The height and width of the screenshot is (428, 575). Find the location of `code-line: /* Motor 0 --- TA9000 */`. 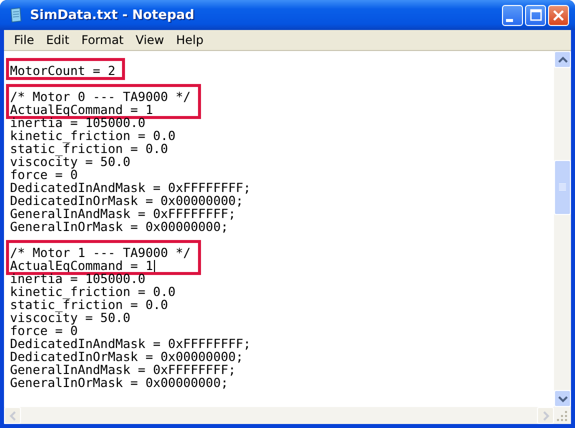

code-line: /* Motor 0 --- TA9000 */ is located at coordinates (100, 96).